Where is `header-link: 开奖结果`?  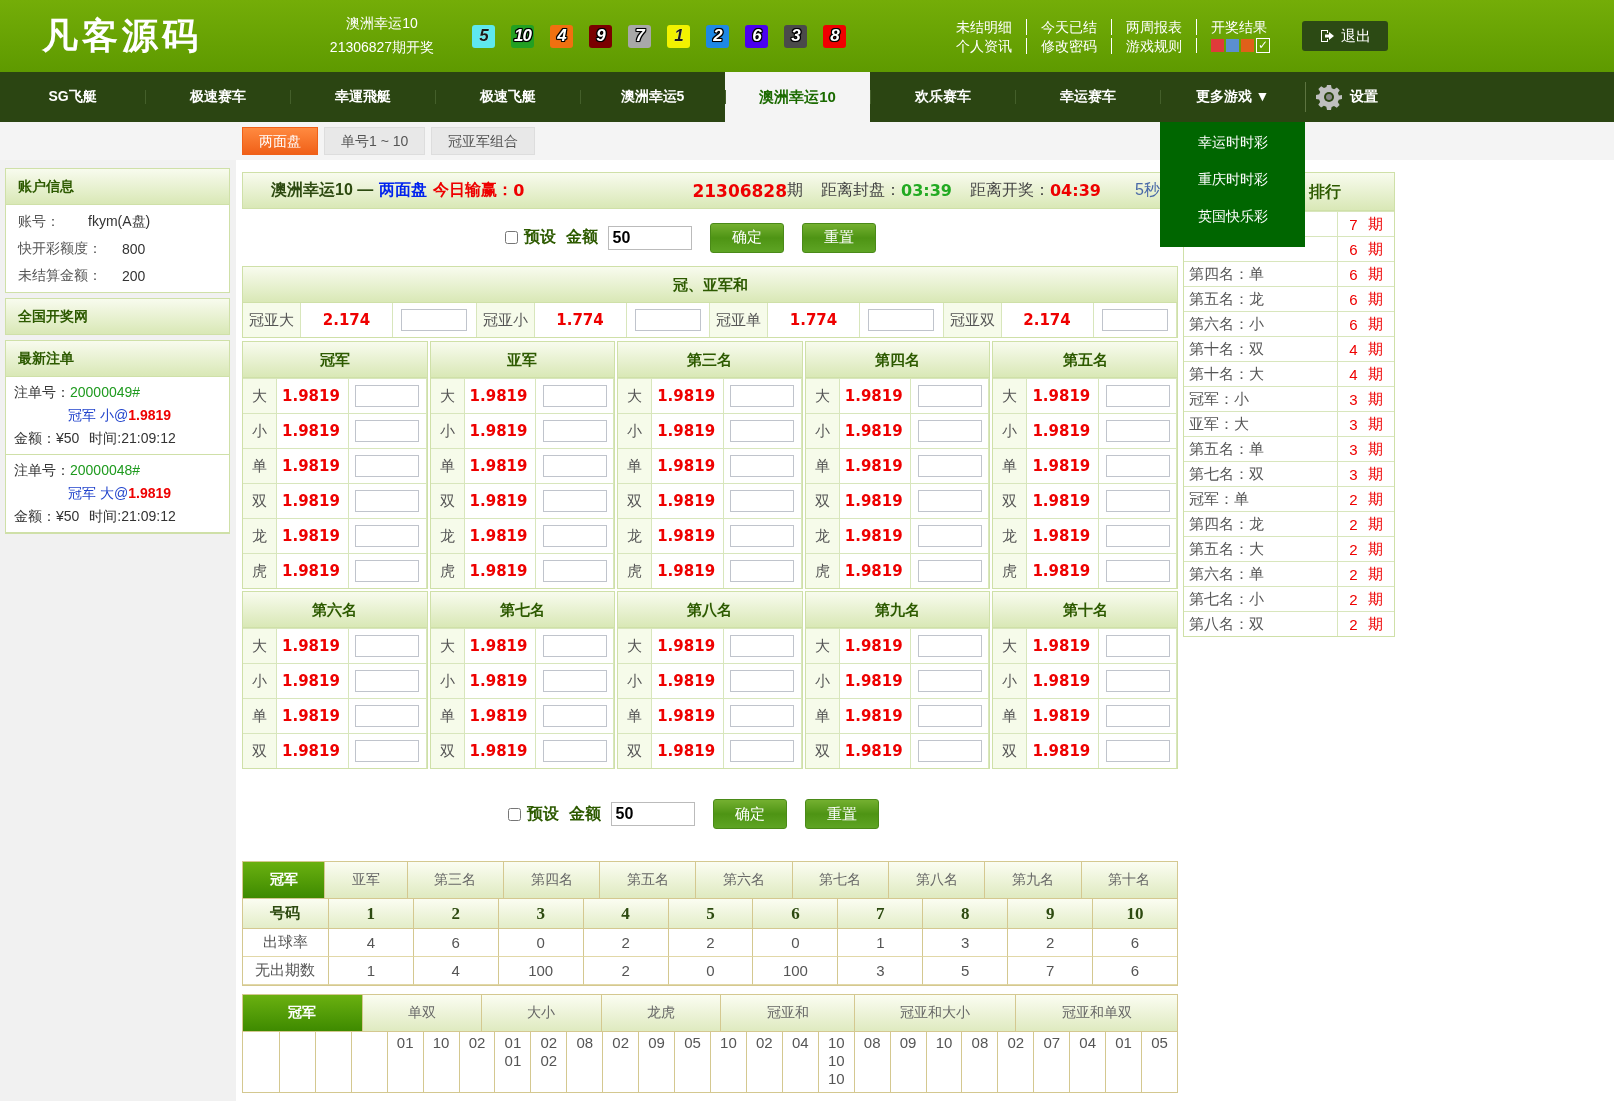 header-link: 开奖结果 is located at coordinates (1238, 26).